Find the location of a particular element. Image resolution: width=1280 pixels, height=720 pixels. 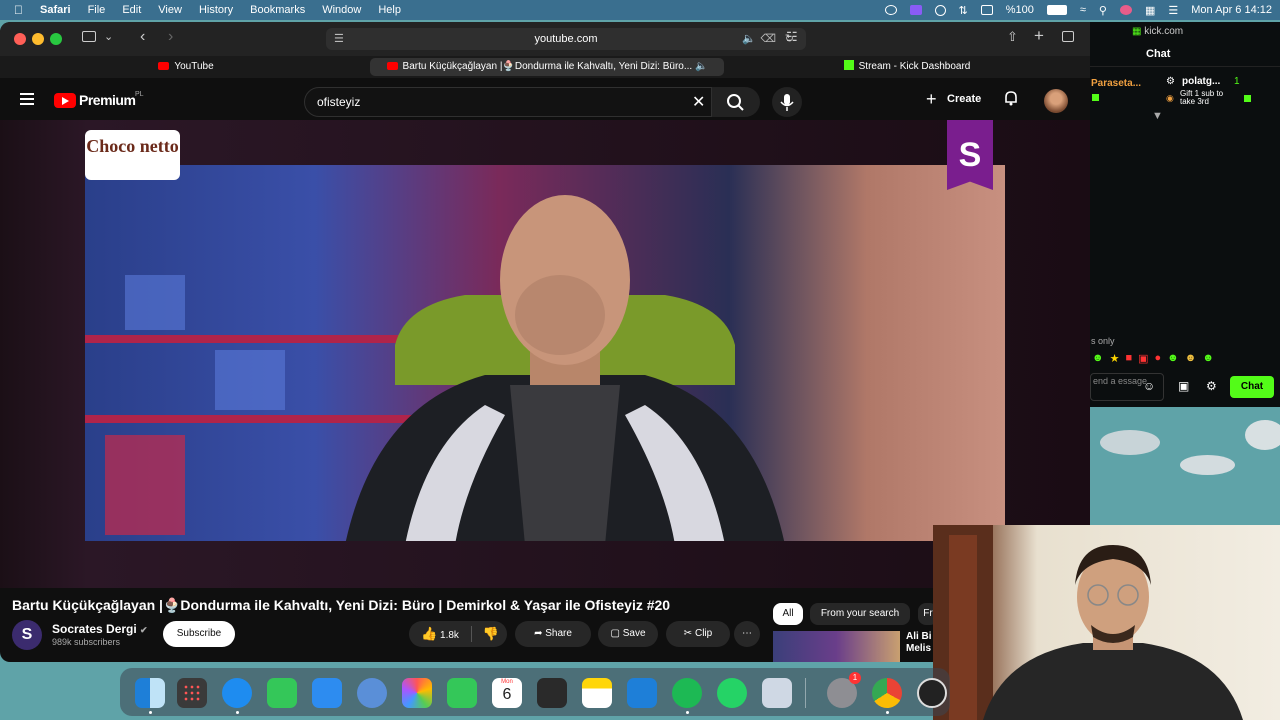

kick-url: ▦ kick.com is located at coordinates (1157, 31).